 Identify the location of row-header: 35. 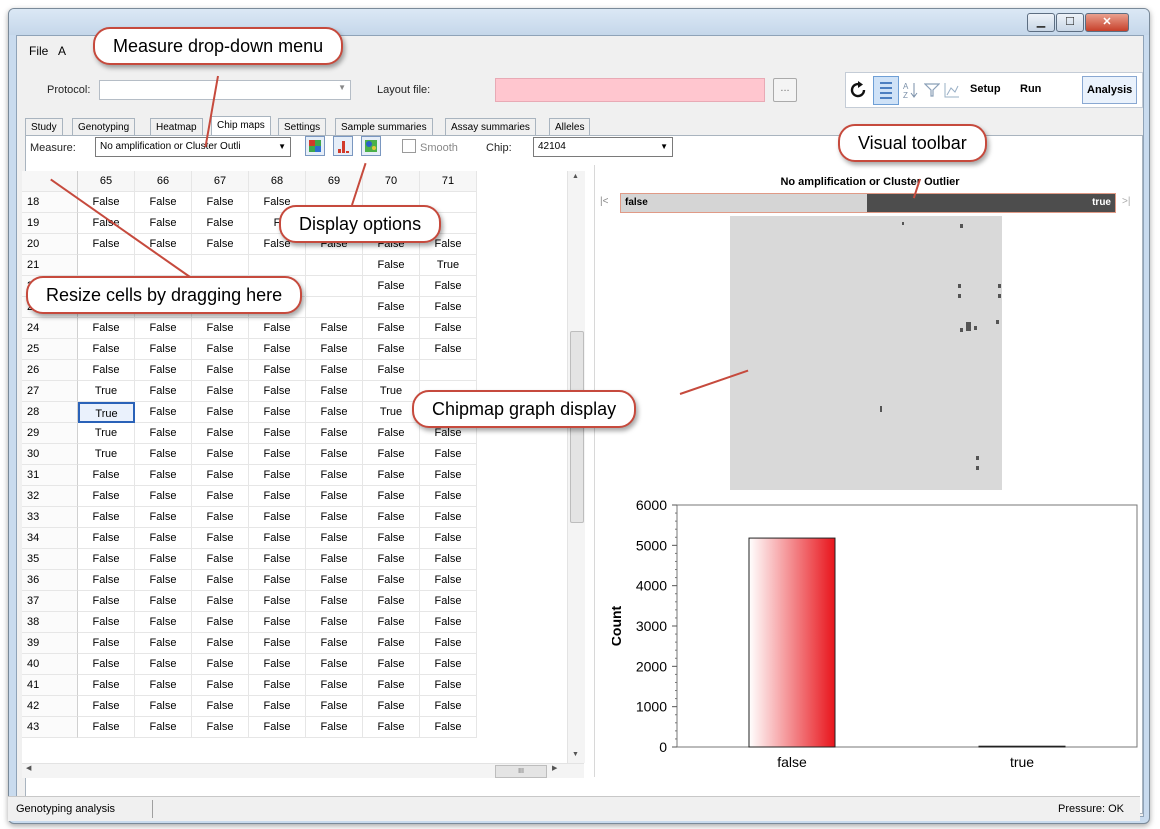
(50, 559).